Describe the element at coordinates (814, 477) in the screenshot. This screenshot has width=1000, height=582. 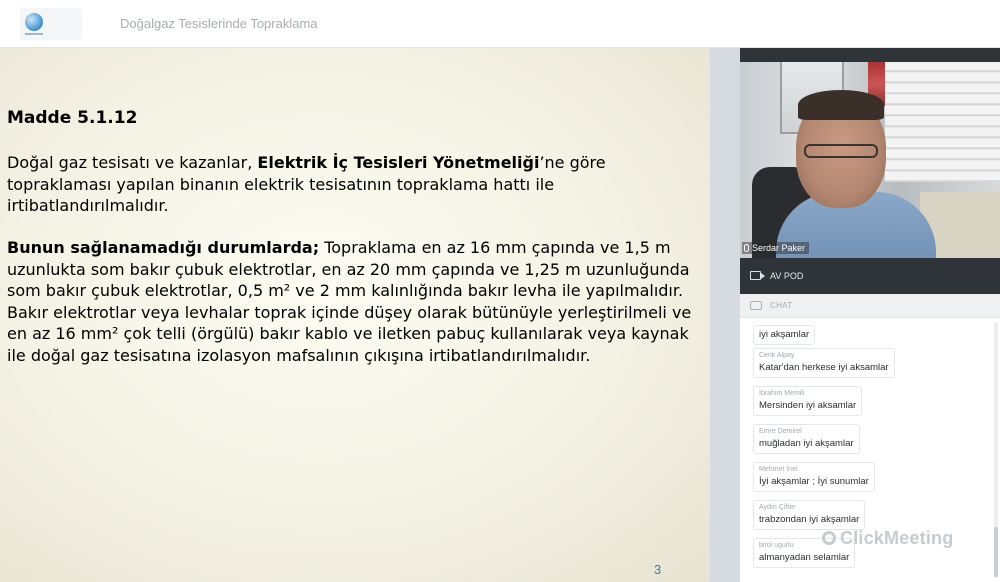
I see `chat-message: Mehmet İnel İyi akşamlar ; İyi sunumlar` at that location.